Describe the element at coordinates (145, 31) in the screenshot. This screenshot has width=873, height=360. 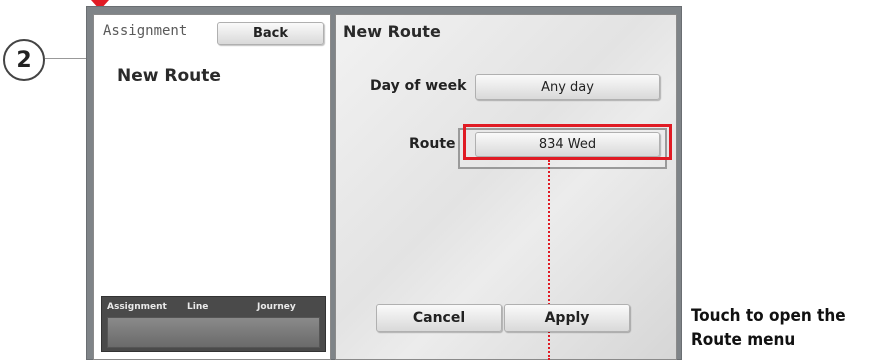
I see `assignment-header-label: Assignment` at that location.